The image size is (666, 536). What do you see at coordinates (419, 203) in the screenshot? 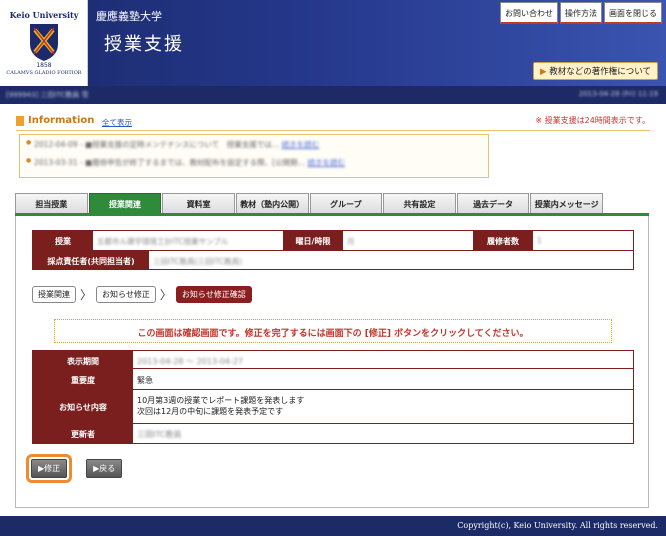
I see `tab-shared-settings: 共有設定` at bounding box center [419, 203].